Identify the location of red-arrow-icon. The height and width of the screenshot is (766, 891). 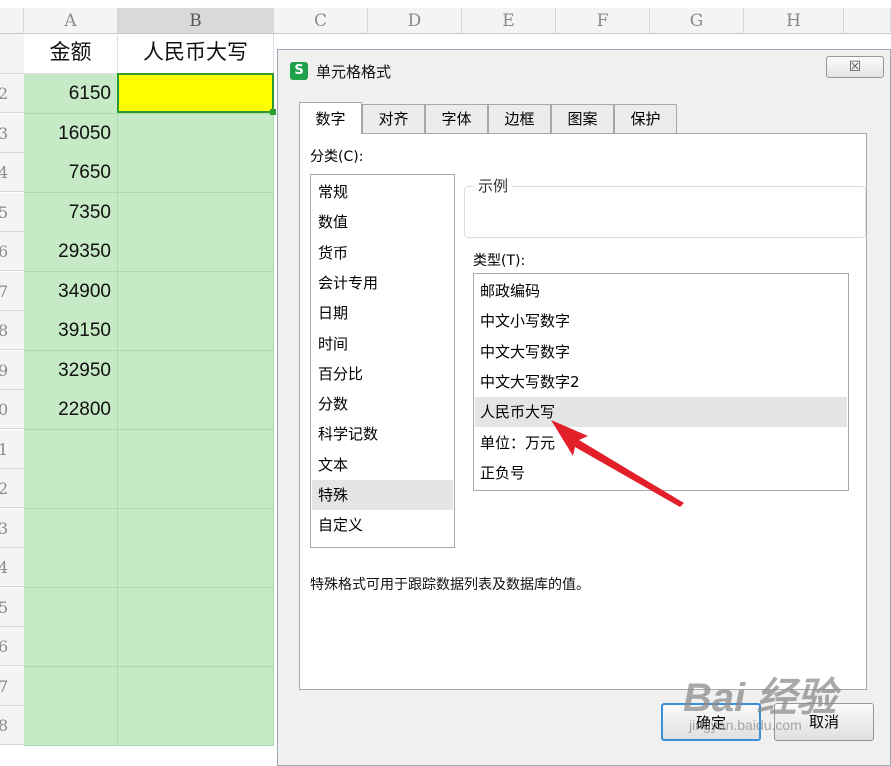
(617, 463).